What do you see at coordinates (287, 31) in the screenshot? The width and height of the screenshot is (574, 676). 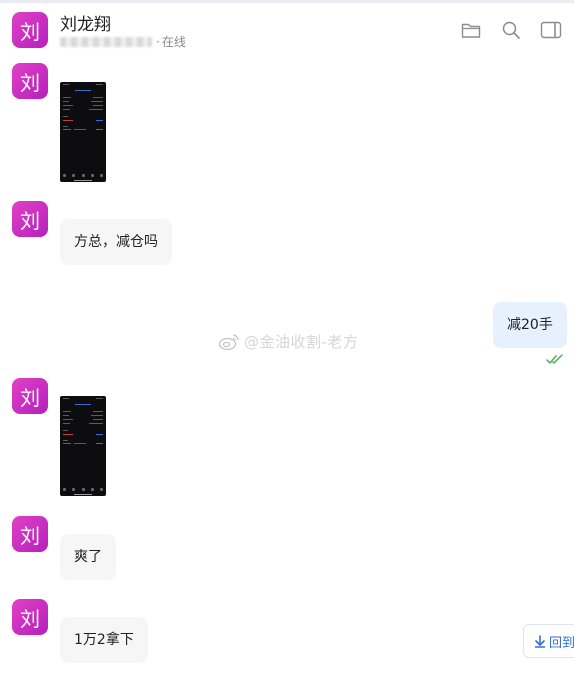 I see `chat-header: 刘 刘龙翔 · 在线` at bounding box center [287, 31].